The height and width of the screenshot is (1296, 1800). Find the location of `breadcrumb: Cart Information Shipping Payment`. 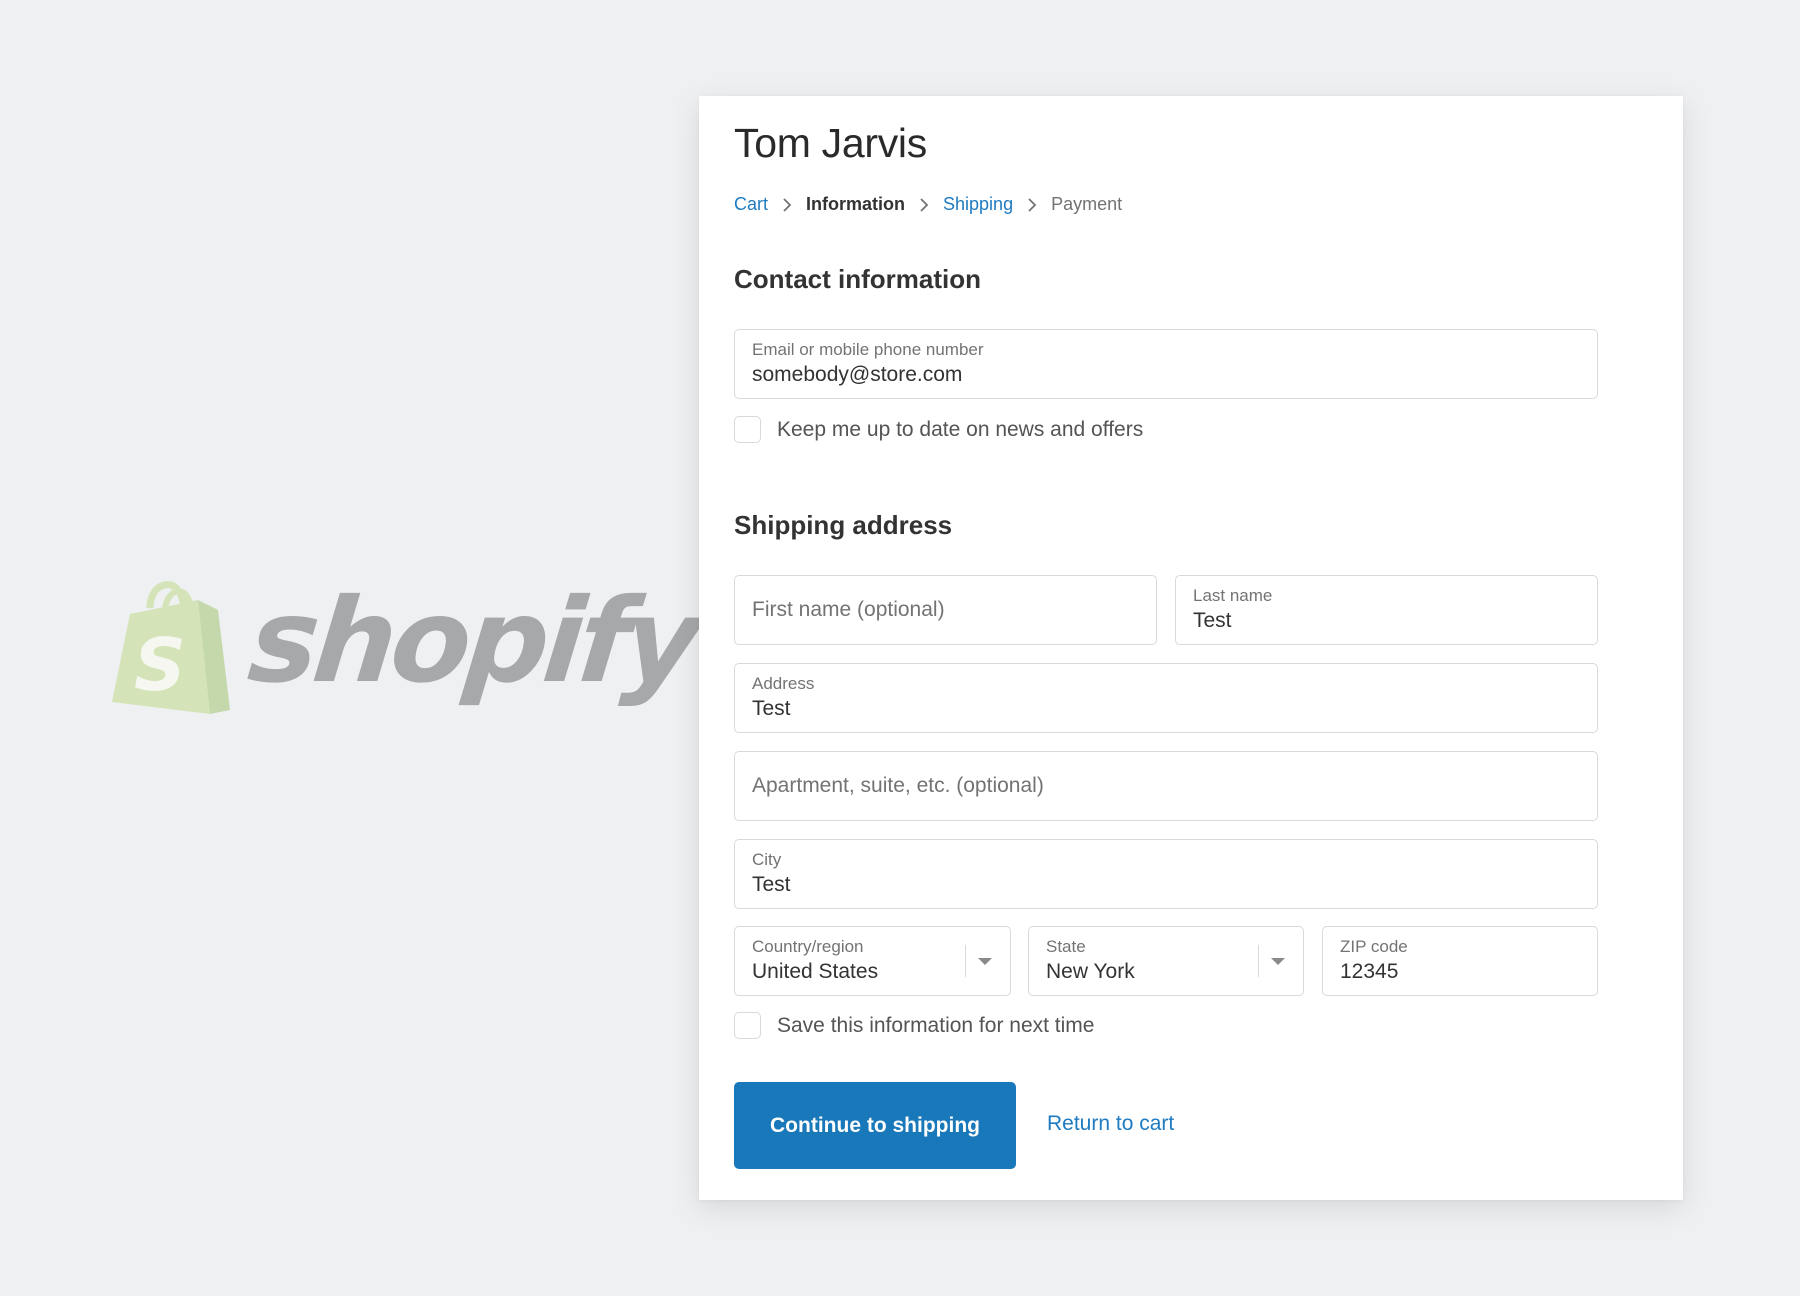

breadcrumb: Cart Information Shipping Payment is located at coordinates (928, 204).